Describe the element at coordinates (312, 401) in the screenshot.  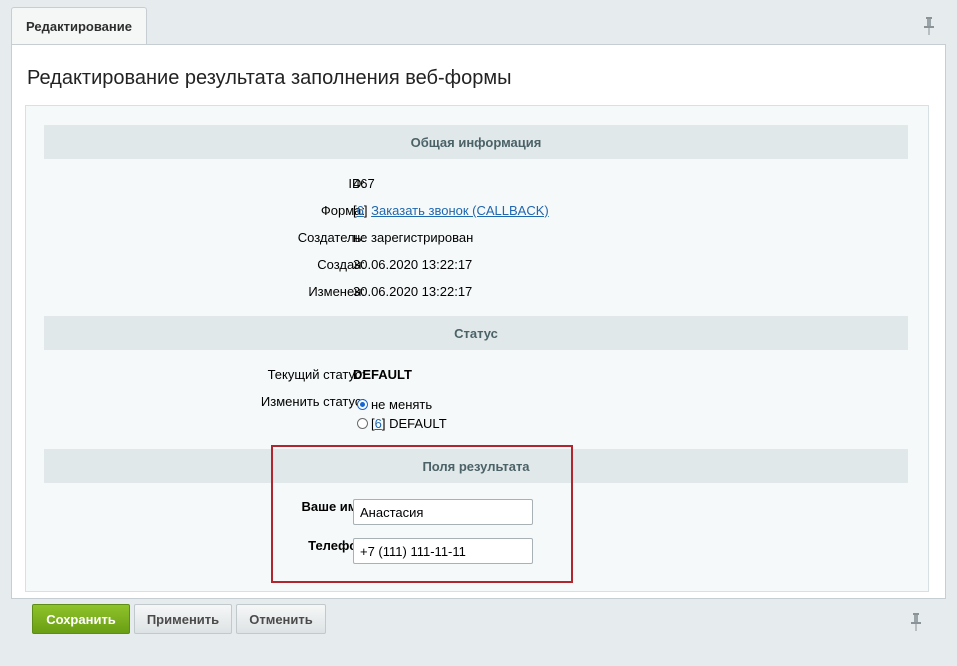
I see `change-status-label: Изменить статус:` at that location.